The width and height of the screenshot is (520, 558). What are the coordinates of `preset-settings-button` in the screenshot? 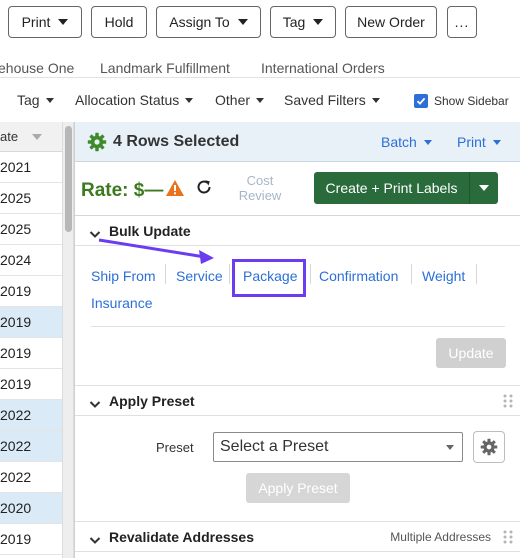 It's located at (489, 447).